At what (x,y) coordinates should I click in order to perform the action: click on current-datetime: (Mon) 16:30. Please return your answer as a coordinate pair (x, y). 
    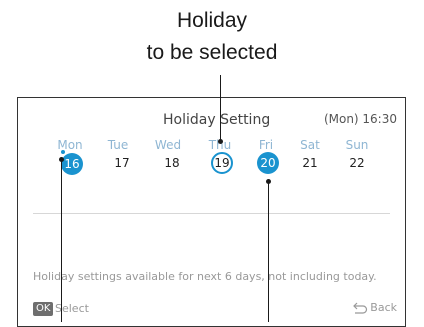
    Looking at the image, I should click on (360, 119).